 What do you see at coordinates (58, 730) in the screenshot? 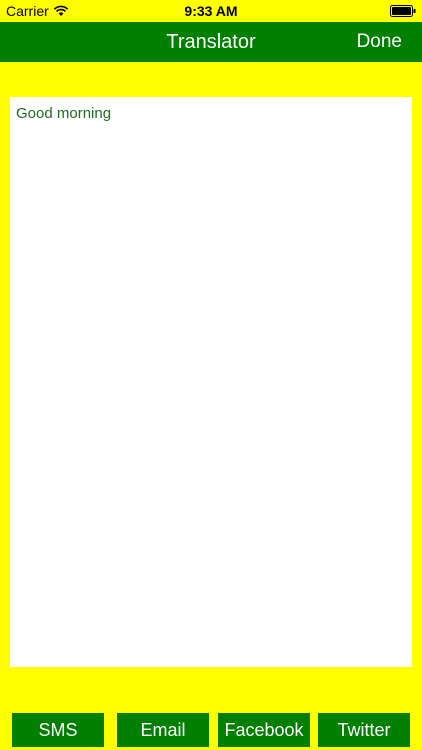
I see `sms-button: SMS` at bounding box center [58, 730].